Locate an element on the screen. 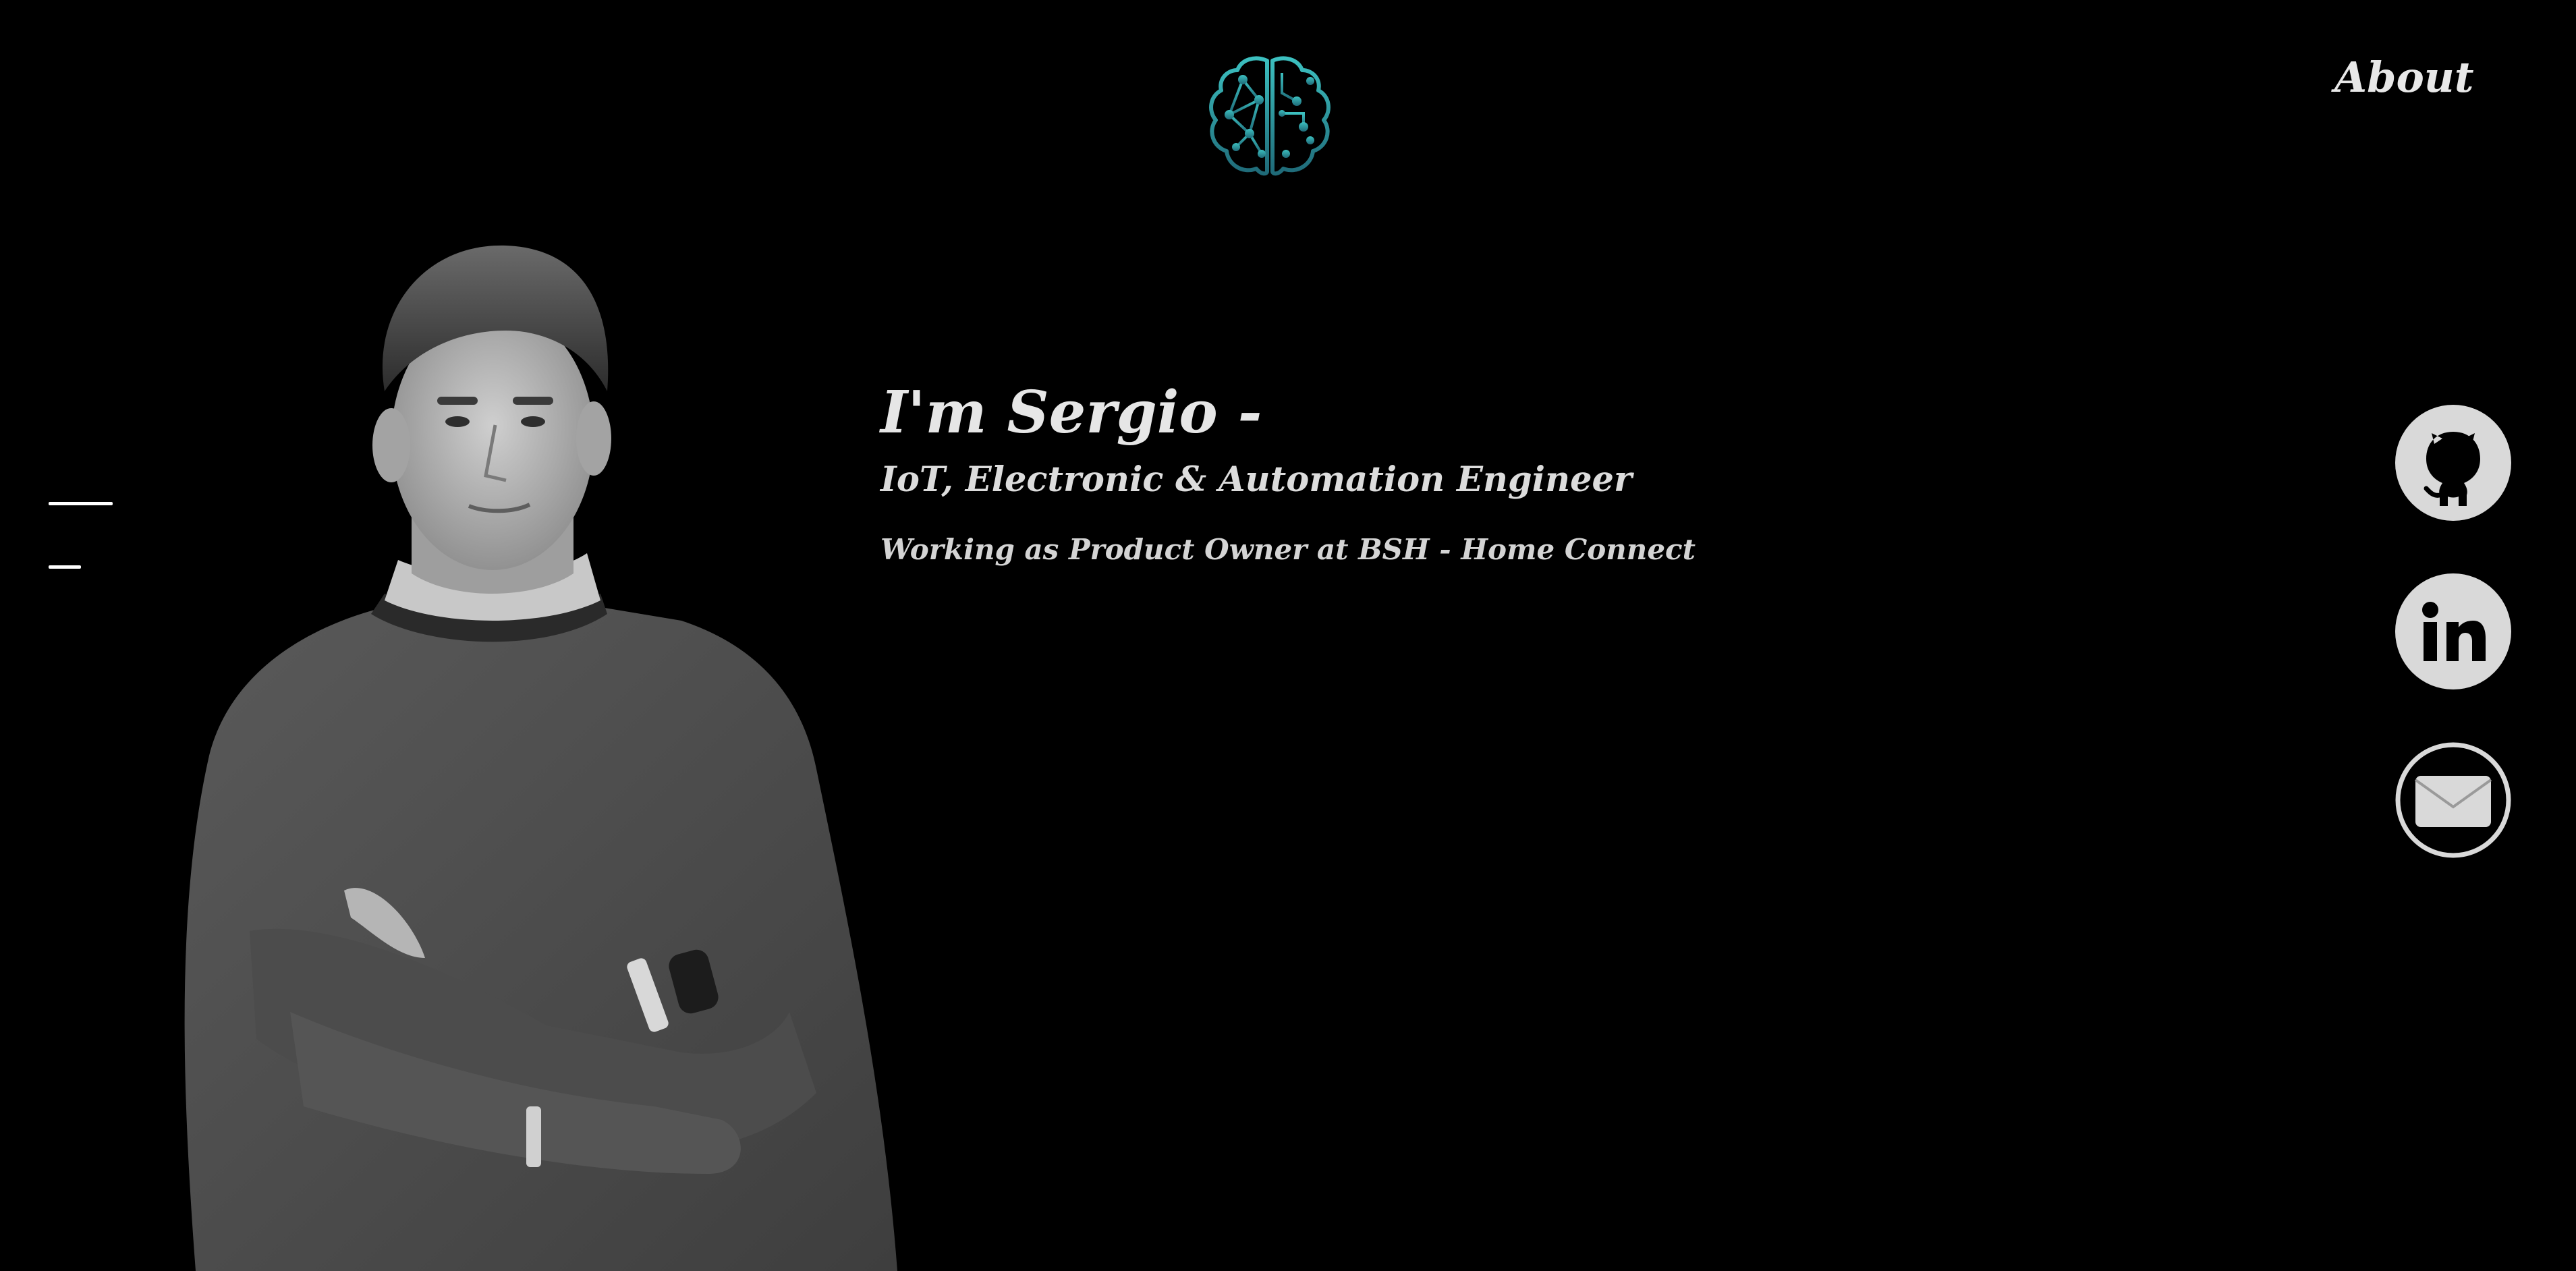 The height and width of the screenshot is (1271, 2576). hero-subtitle: IoT, Electronic & Automation Engineer is located at coordinates (1256, 480).